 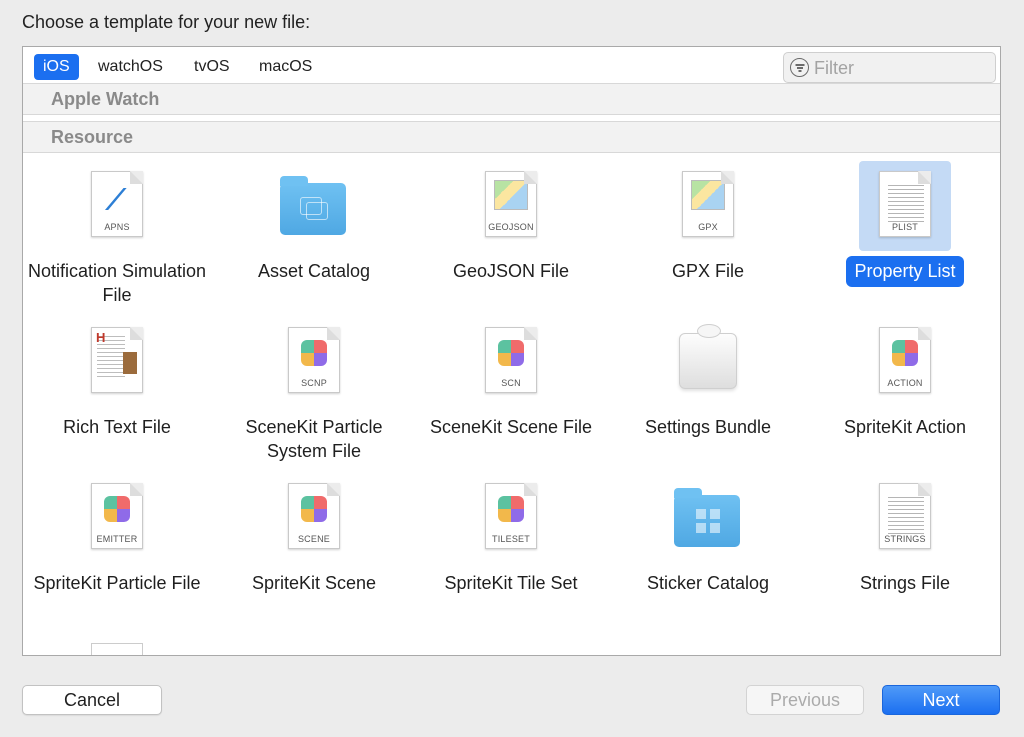 I want to click on tab-macos: macOS, so click(x=285, y=67).